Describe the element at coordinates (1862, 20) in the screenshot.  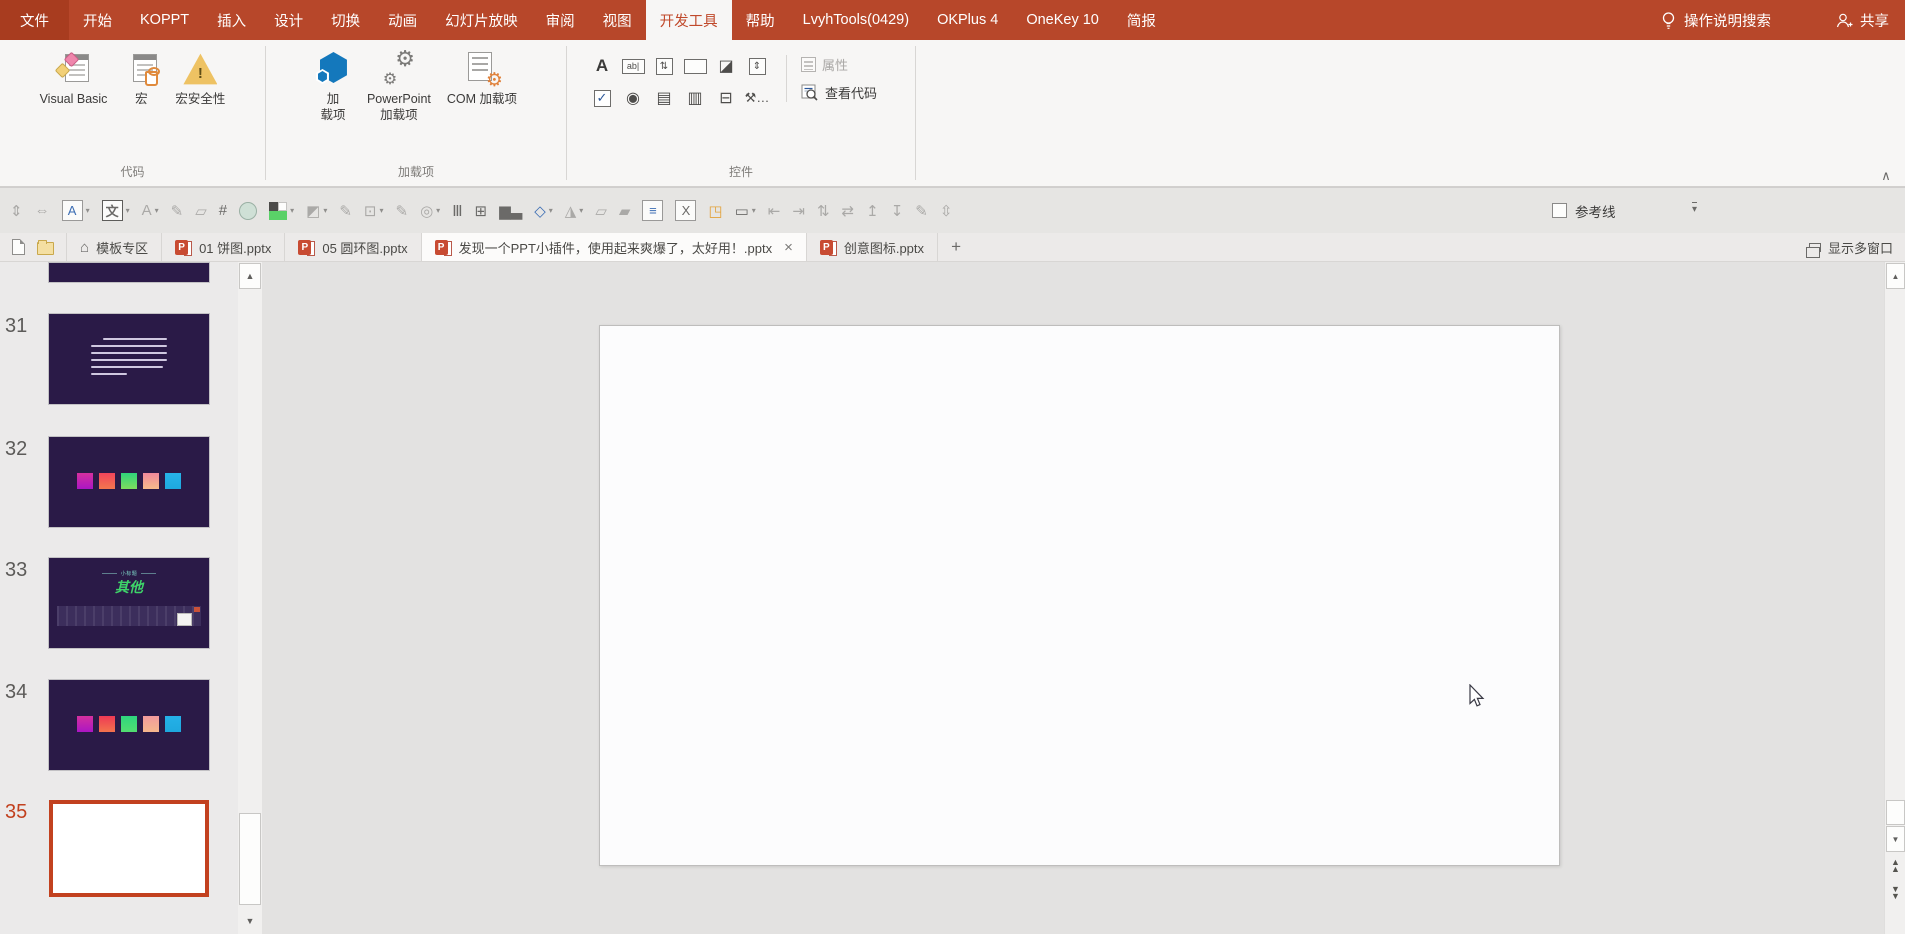
I see `share-button: 共享` at that location.